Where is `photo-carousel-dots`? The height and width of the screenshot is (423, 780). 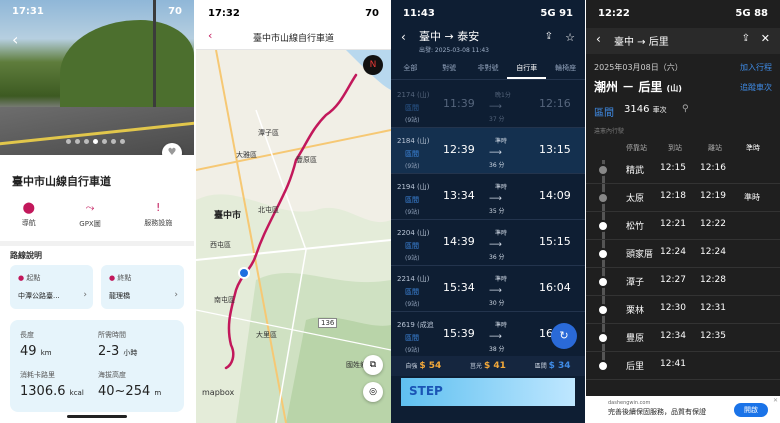
photo-carousel-dots is located at coordinates (95, 141).